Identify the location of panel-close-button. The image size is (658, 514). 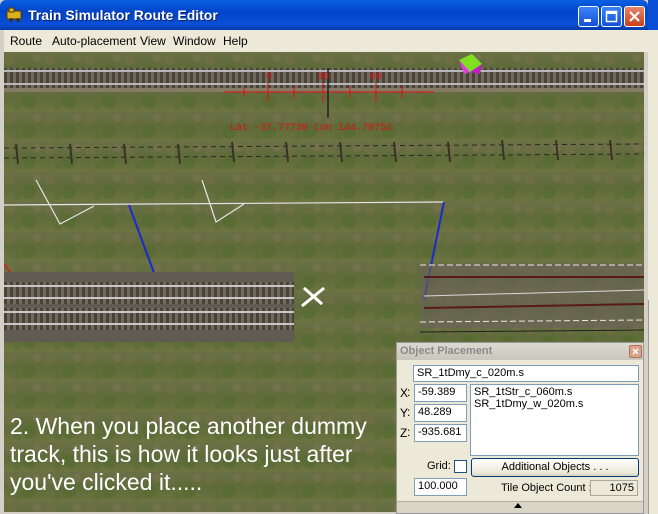
(635, 351).